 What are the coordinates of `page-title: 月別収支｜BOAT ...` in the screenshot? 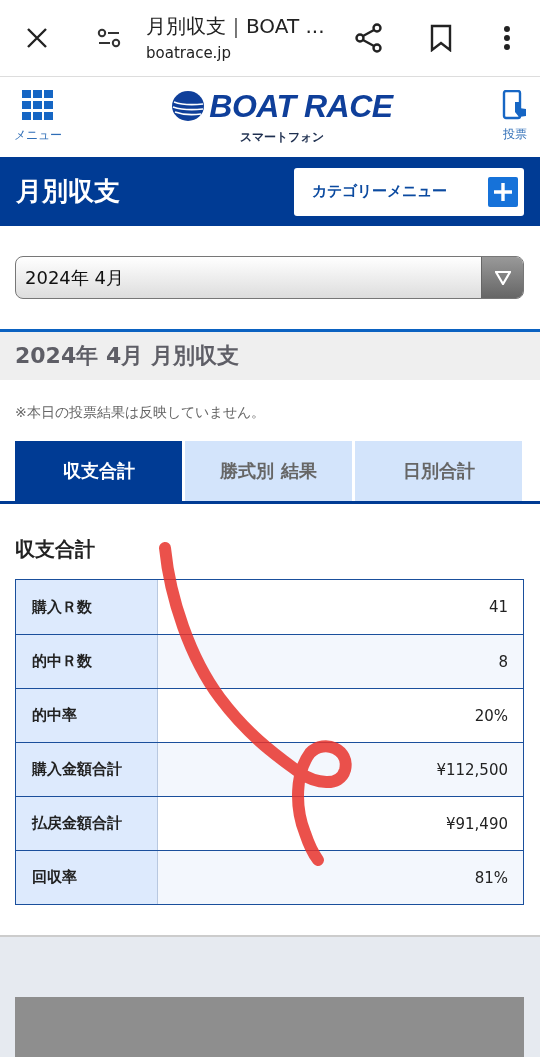 It's located at (236, 27).